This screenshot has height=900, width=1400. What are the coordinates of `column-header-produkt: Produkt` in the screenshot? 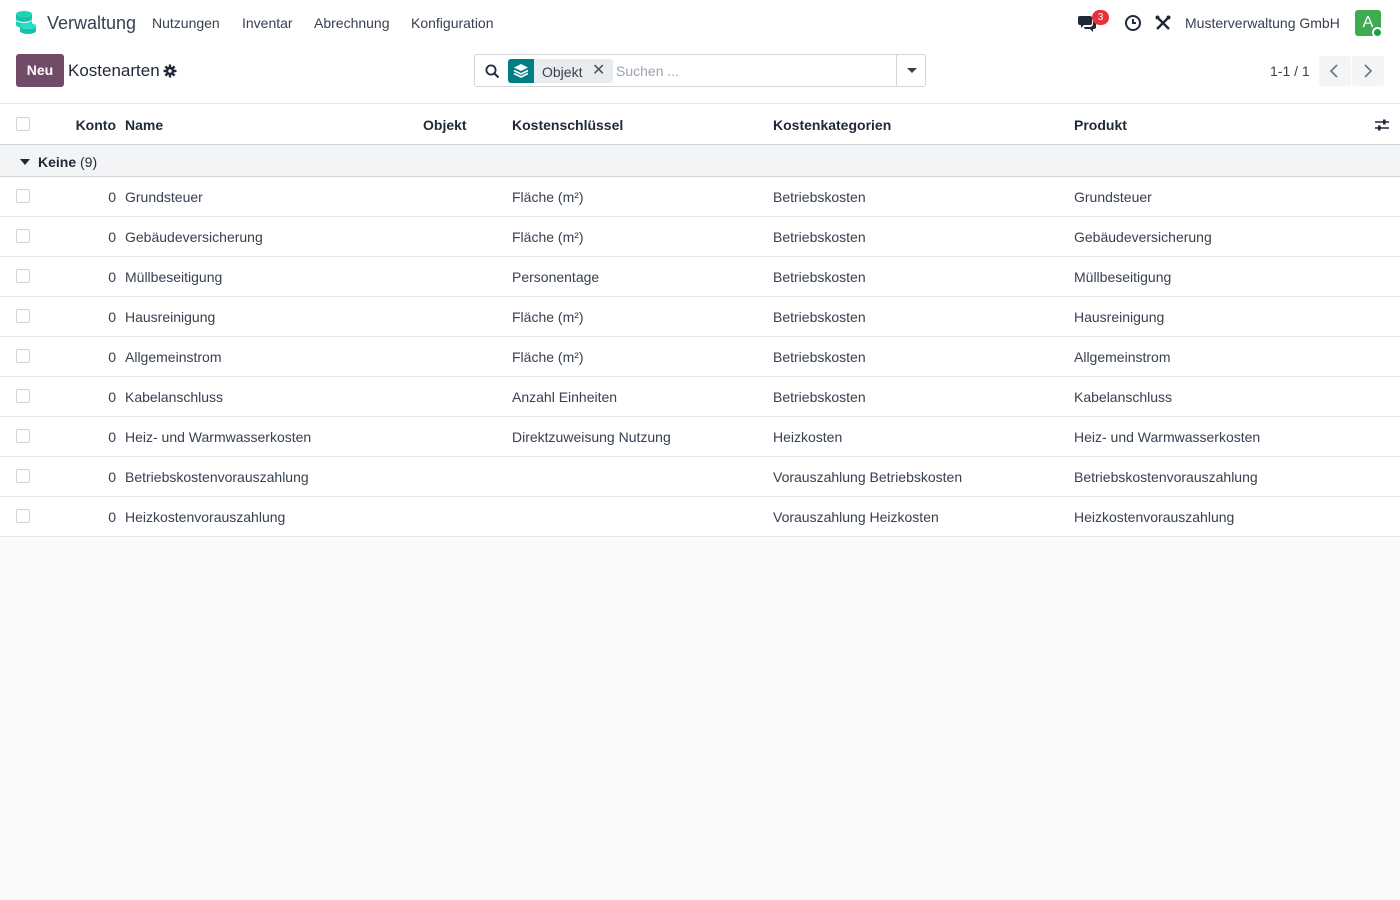 It's located at (1100, 125).